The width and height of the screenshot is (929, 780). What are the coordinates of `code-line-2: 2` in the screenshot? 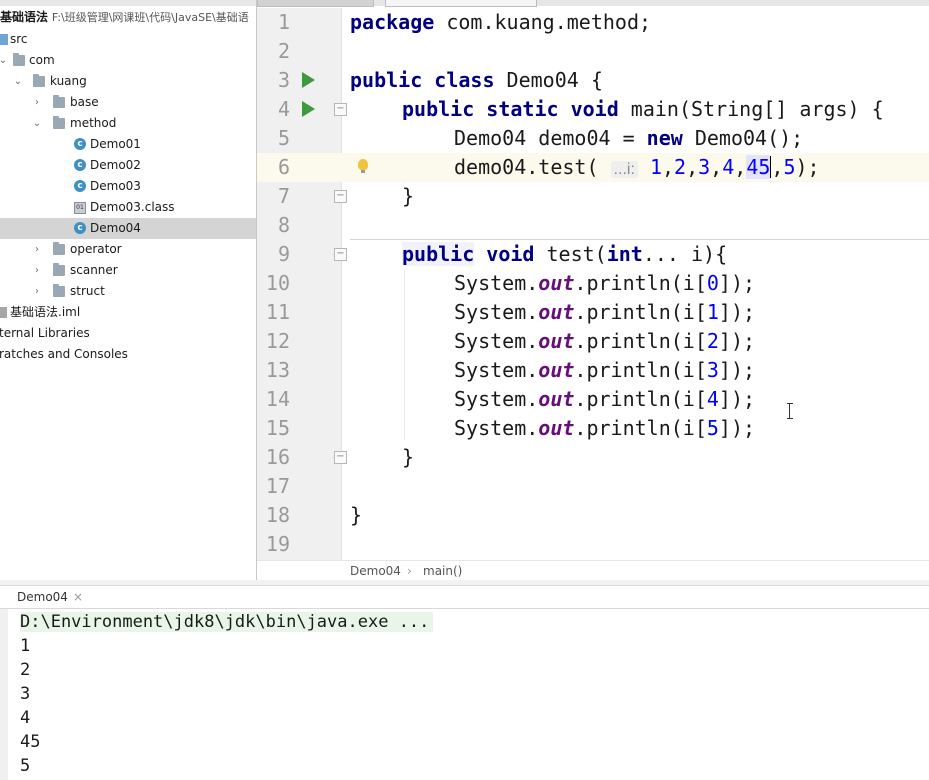 It's located at (593, 51).